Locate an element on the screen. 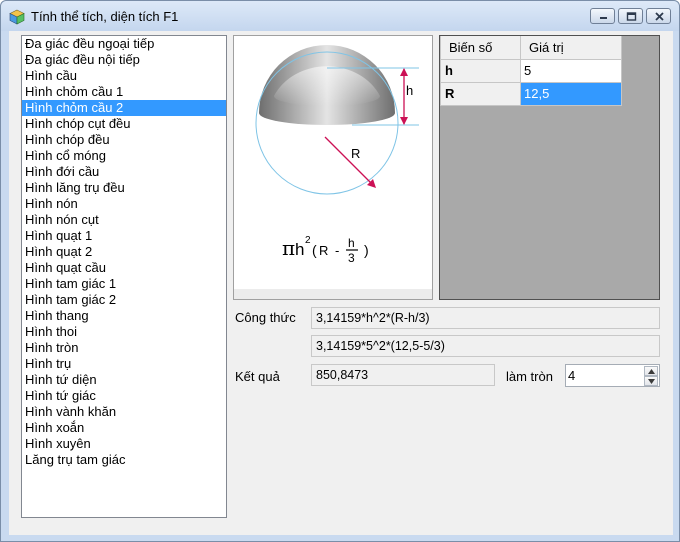 The height and width of the screenshot is (542, 680). minimize-icon is located at coordinates (603, 18).